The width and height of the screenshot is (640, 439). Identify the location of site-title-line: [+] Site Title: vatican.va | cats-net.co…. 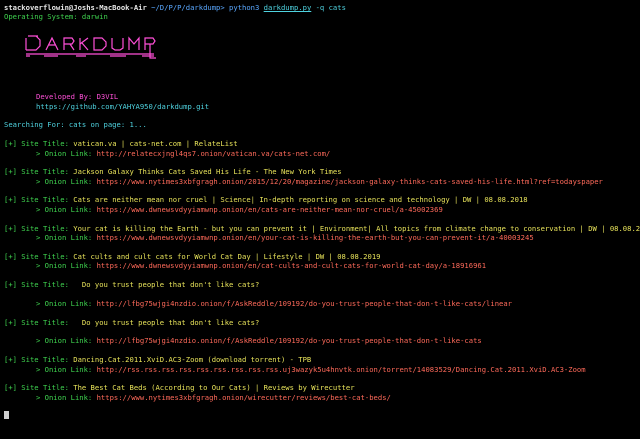
(320, 143).